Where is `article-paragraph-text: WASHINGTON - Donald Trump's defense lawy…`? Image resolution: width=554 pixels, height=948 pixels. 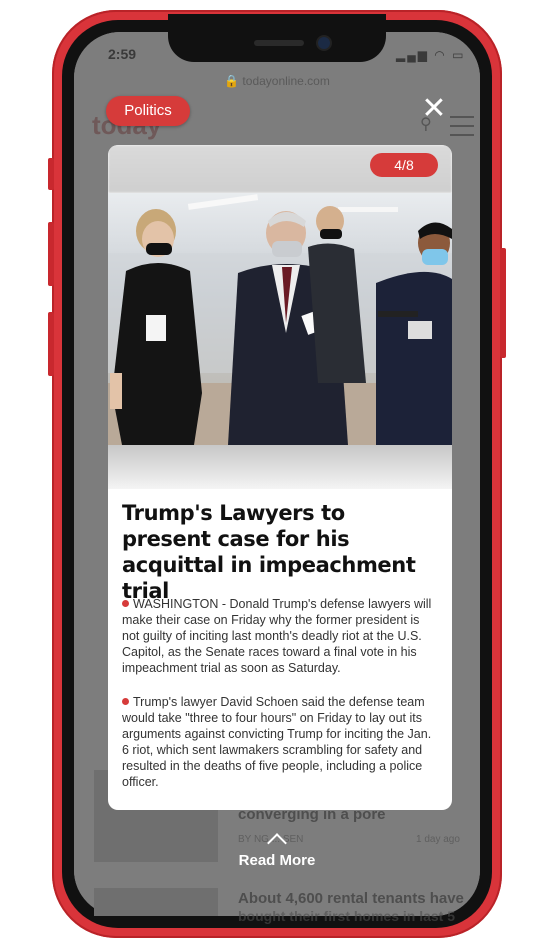 article-paragraph-text: WASHINGTON - Donald Trump's defense lawy… is located at coordinates (277, 636).